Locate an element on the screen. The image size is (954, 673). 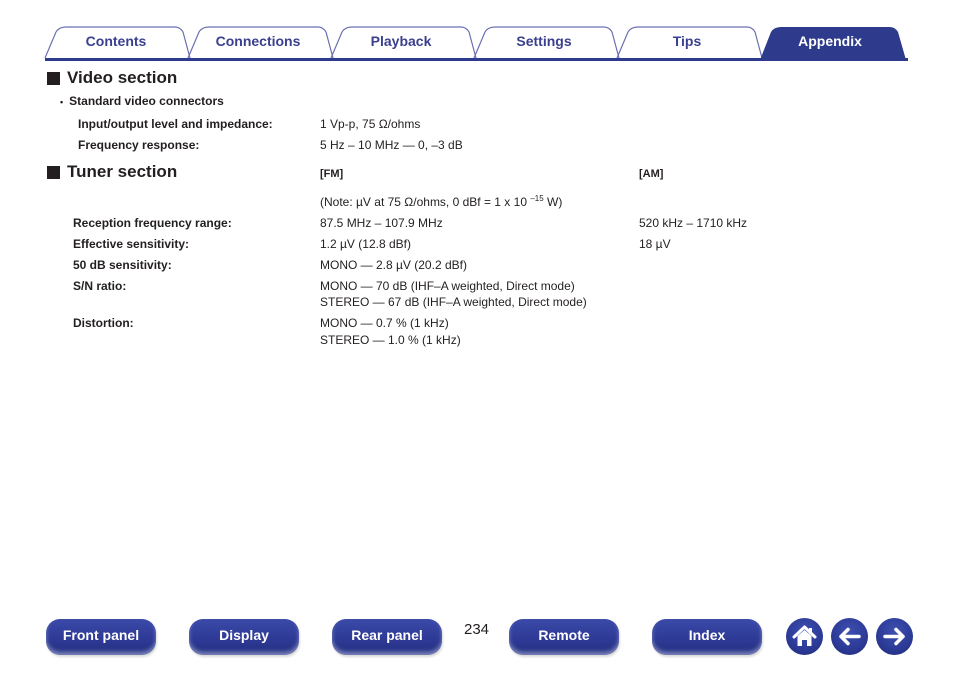
video-subhead: • Standard video connectors is located at coordinates (142, 101).